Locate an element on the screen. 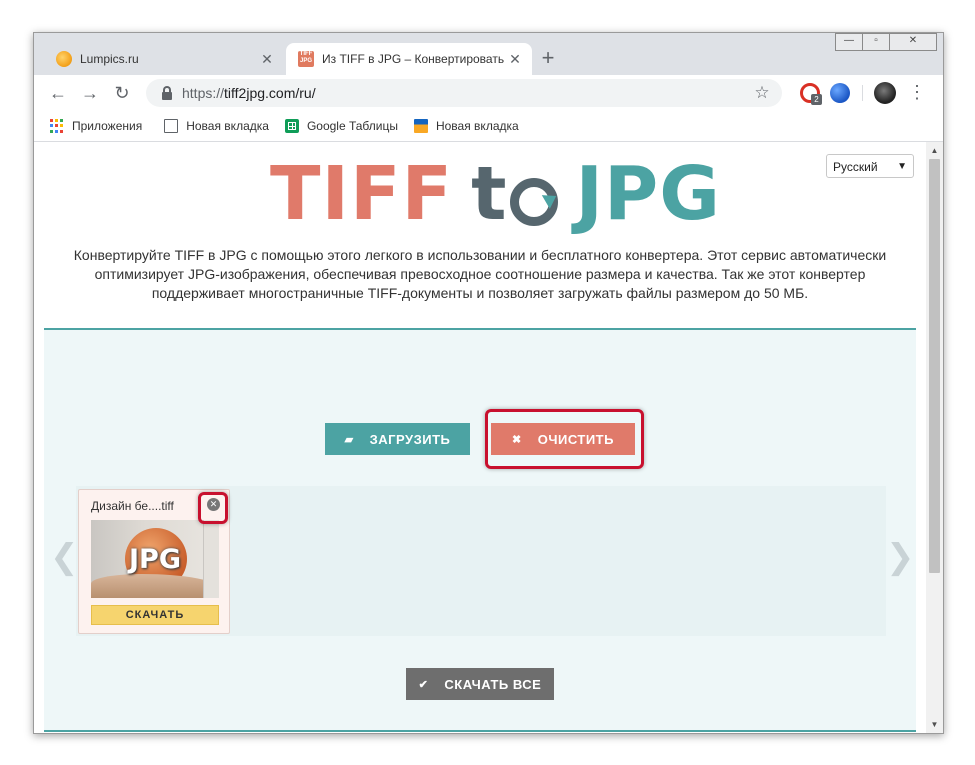  bookmark-label: Приложения is located at coordinates (107, 126).